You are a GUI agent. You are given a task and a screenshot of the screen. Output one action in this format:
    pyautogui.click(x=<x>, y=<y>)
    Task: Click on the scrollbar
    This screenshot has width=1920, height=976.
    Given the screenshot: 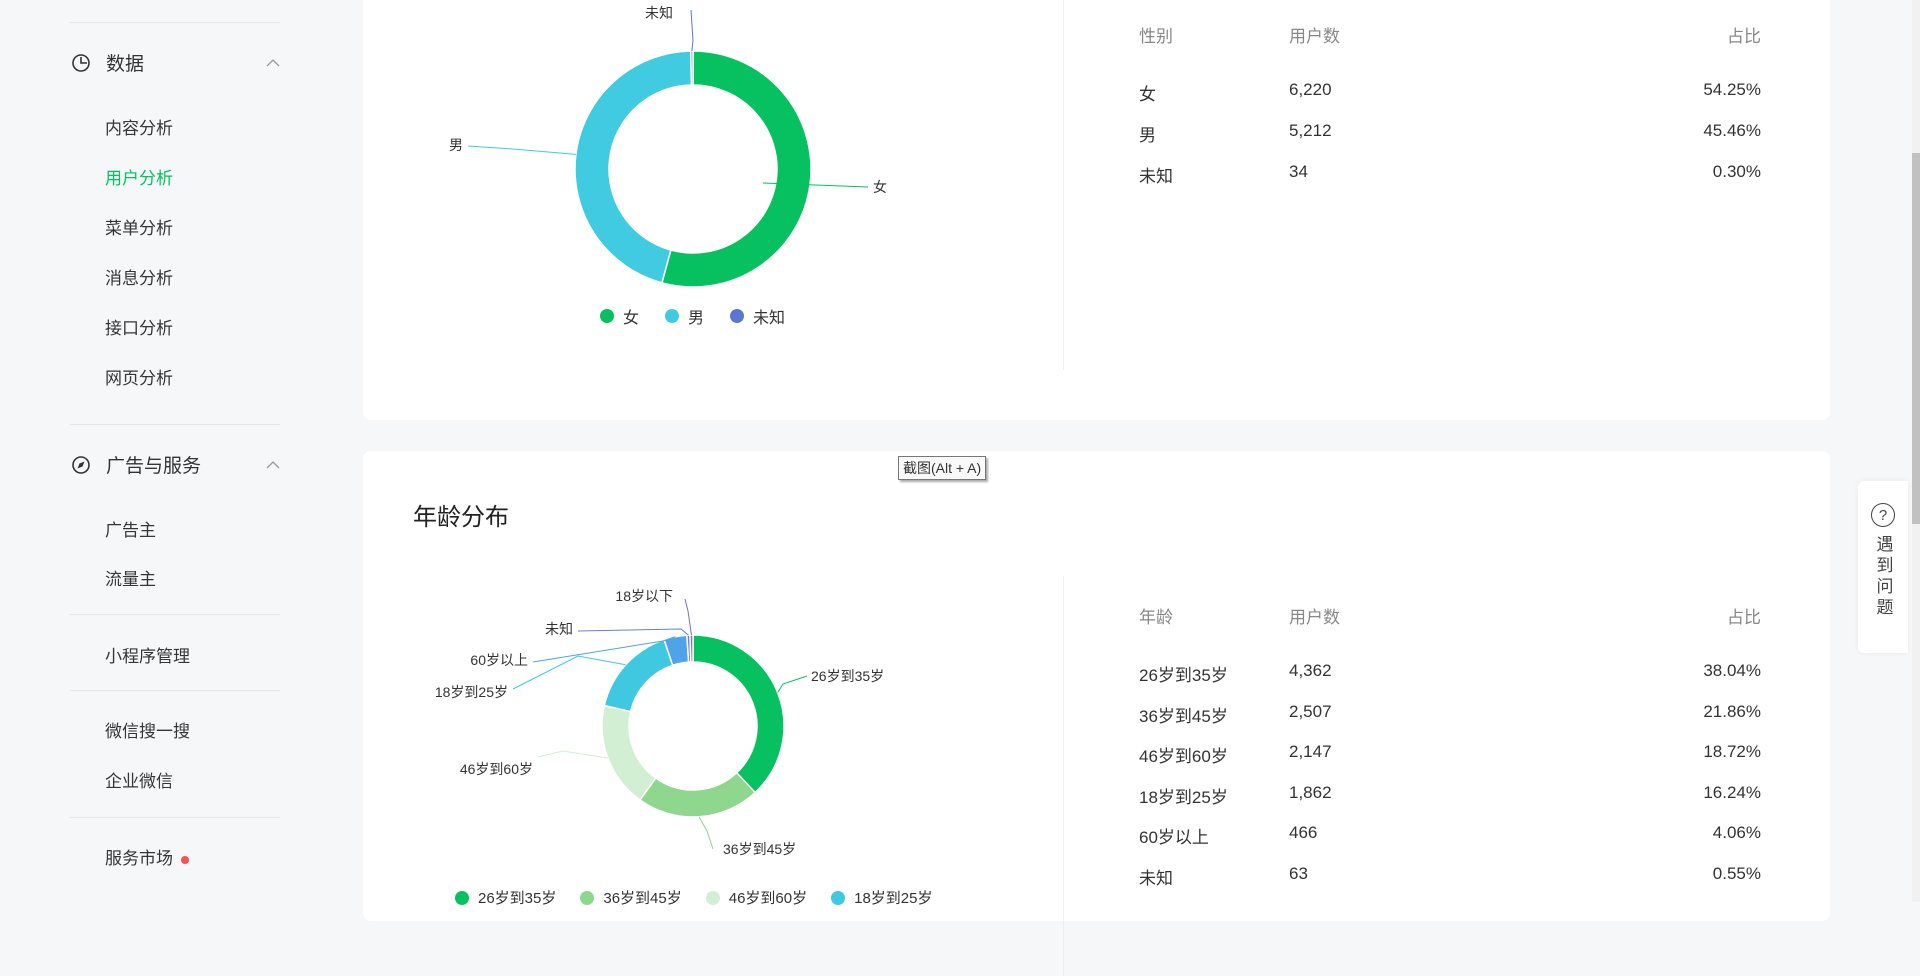 What is the action you would take?
    pyautogui.click(x=1916, y=451)
    